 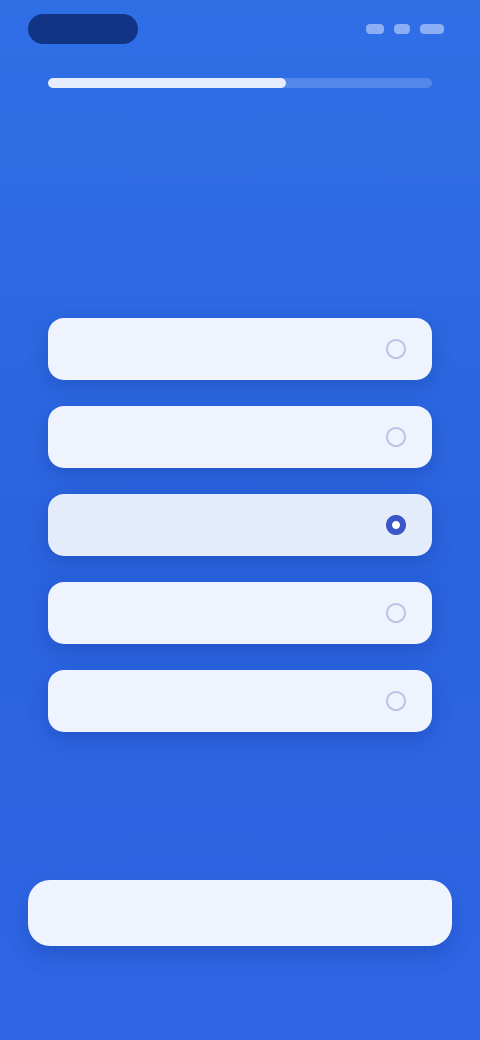 I want to click on wifi-icon, so click(x=402, y=29).